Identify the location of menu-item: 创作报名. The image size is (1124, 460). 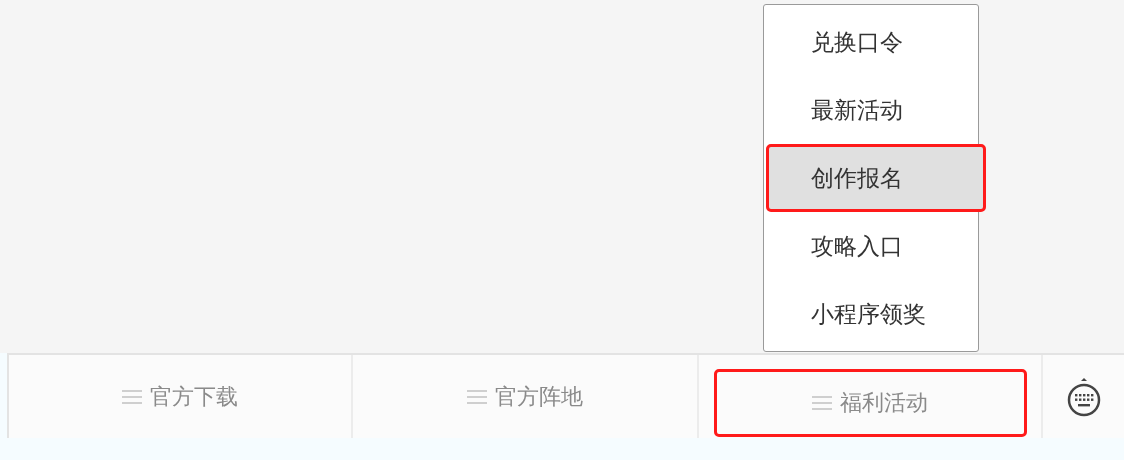
(876, 178).